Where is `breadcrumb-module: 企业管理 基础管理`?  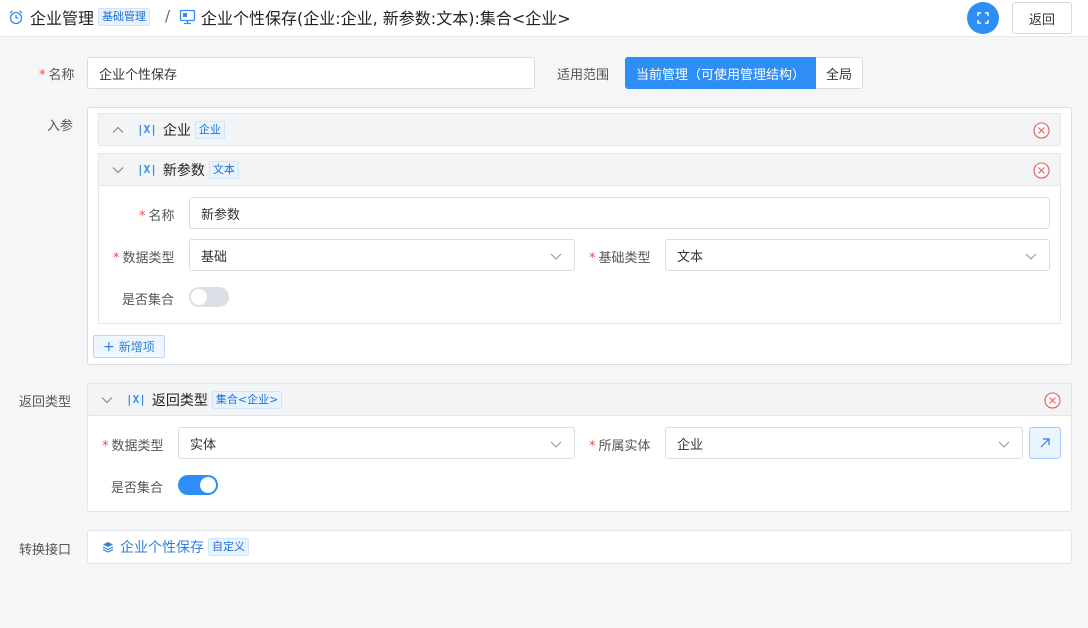
breadcrumb-module: 企业管理 基础管理 is located at coordinates (79, 17).